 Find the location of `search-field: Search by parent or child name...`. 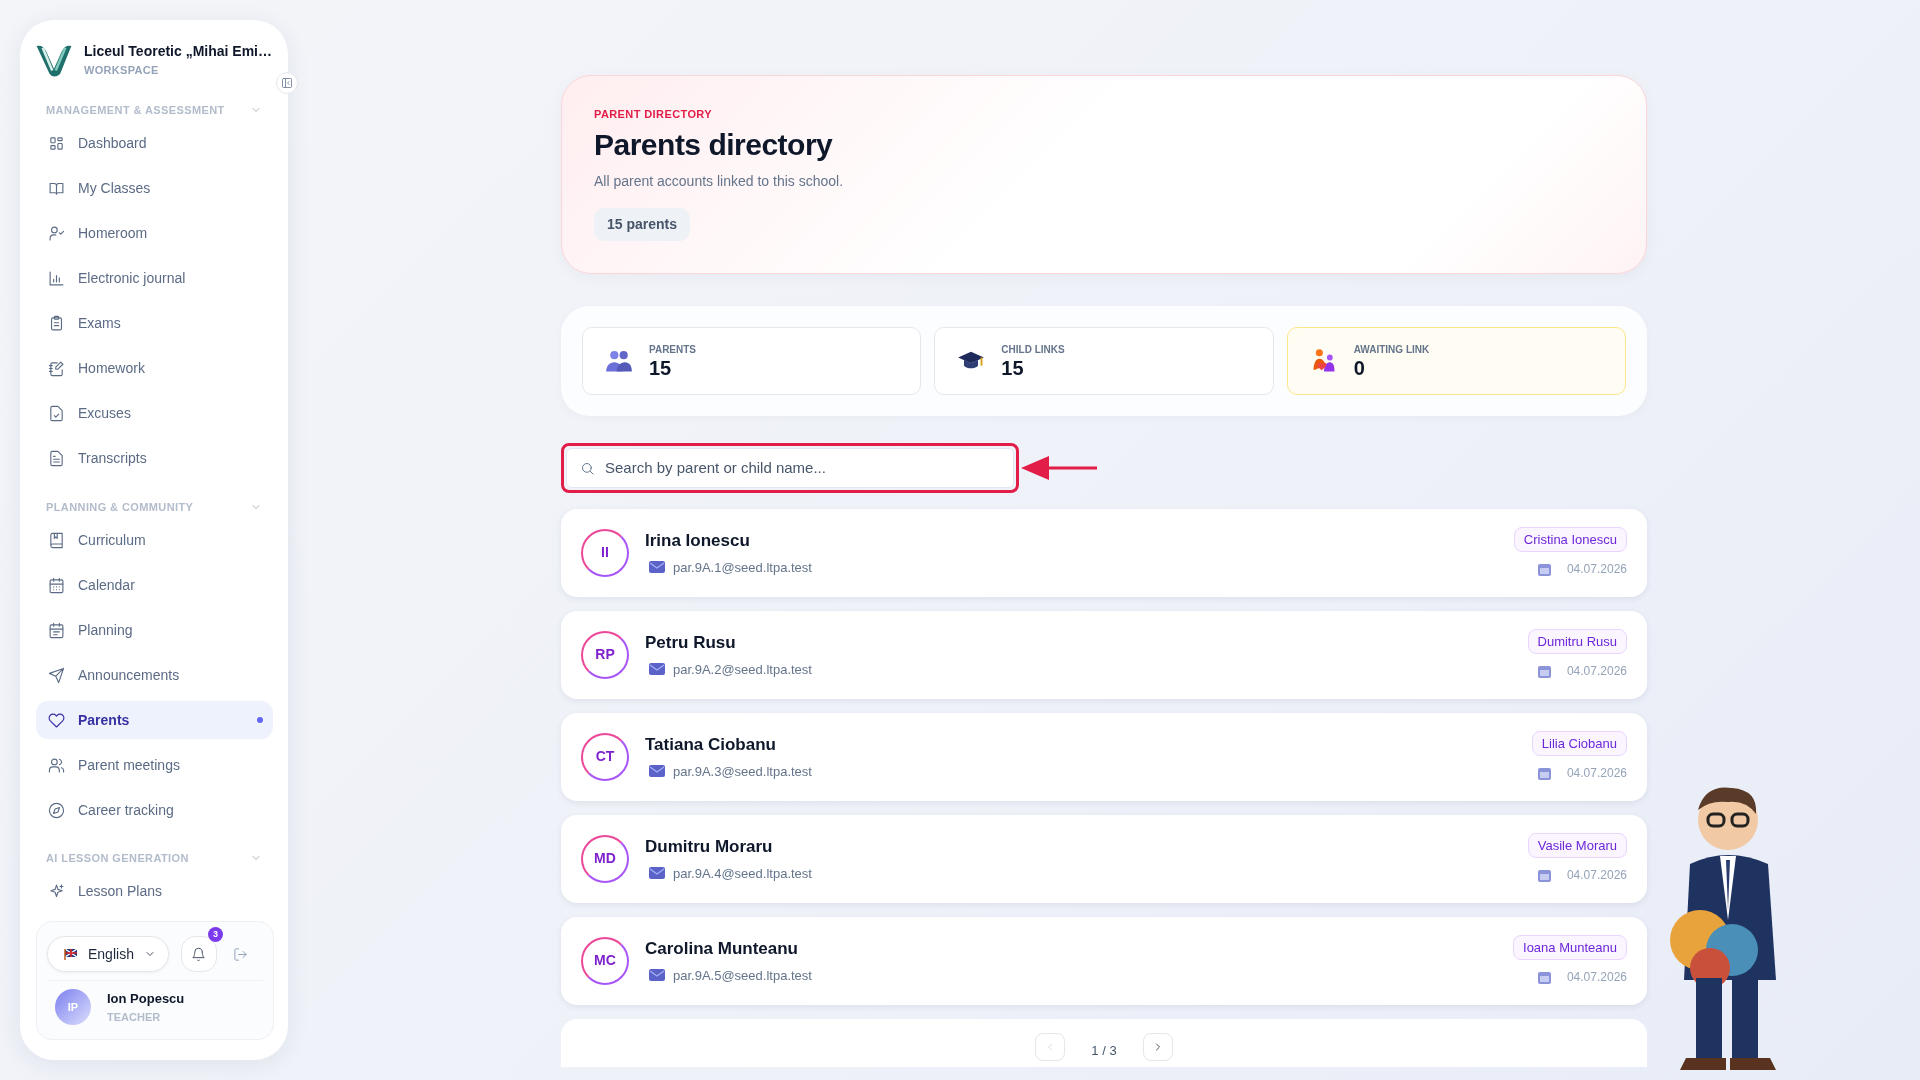

search-field: Search by parent or child name... is located at coordinates (790, 467).